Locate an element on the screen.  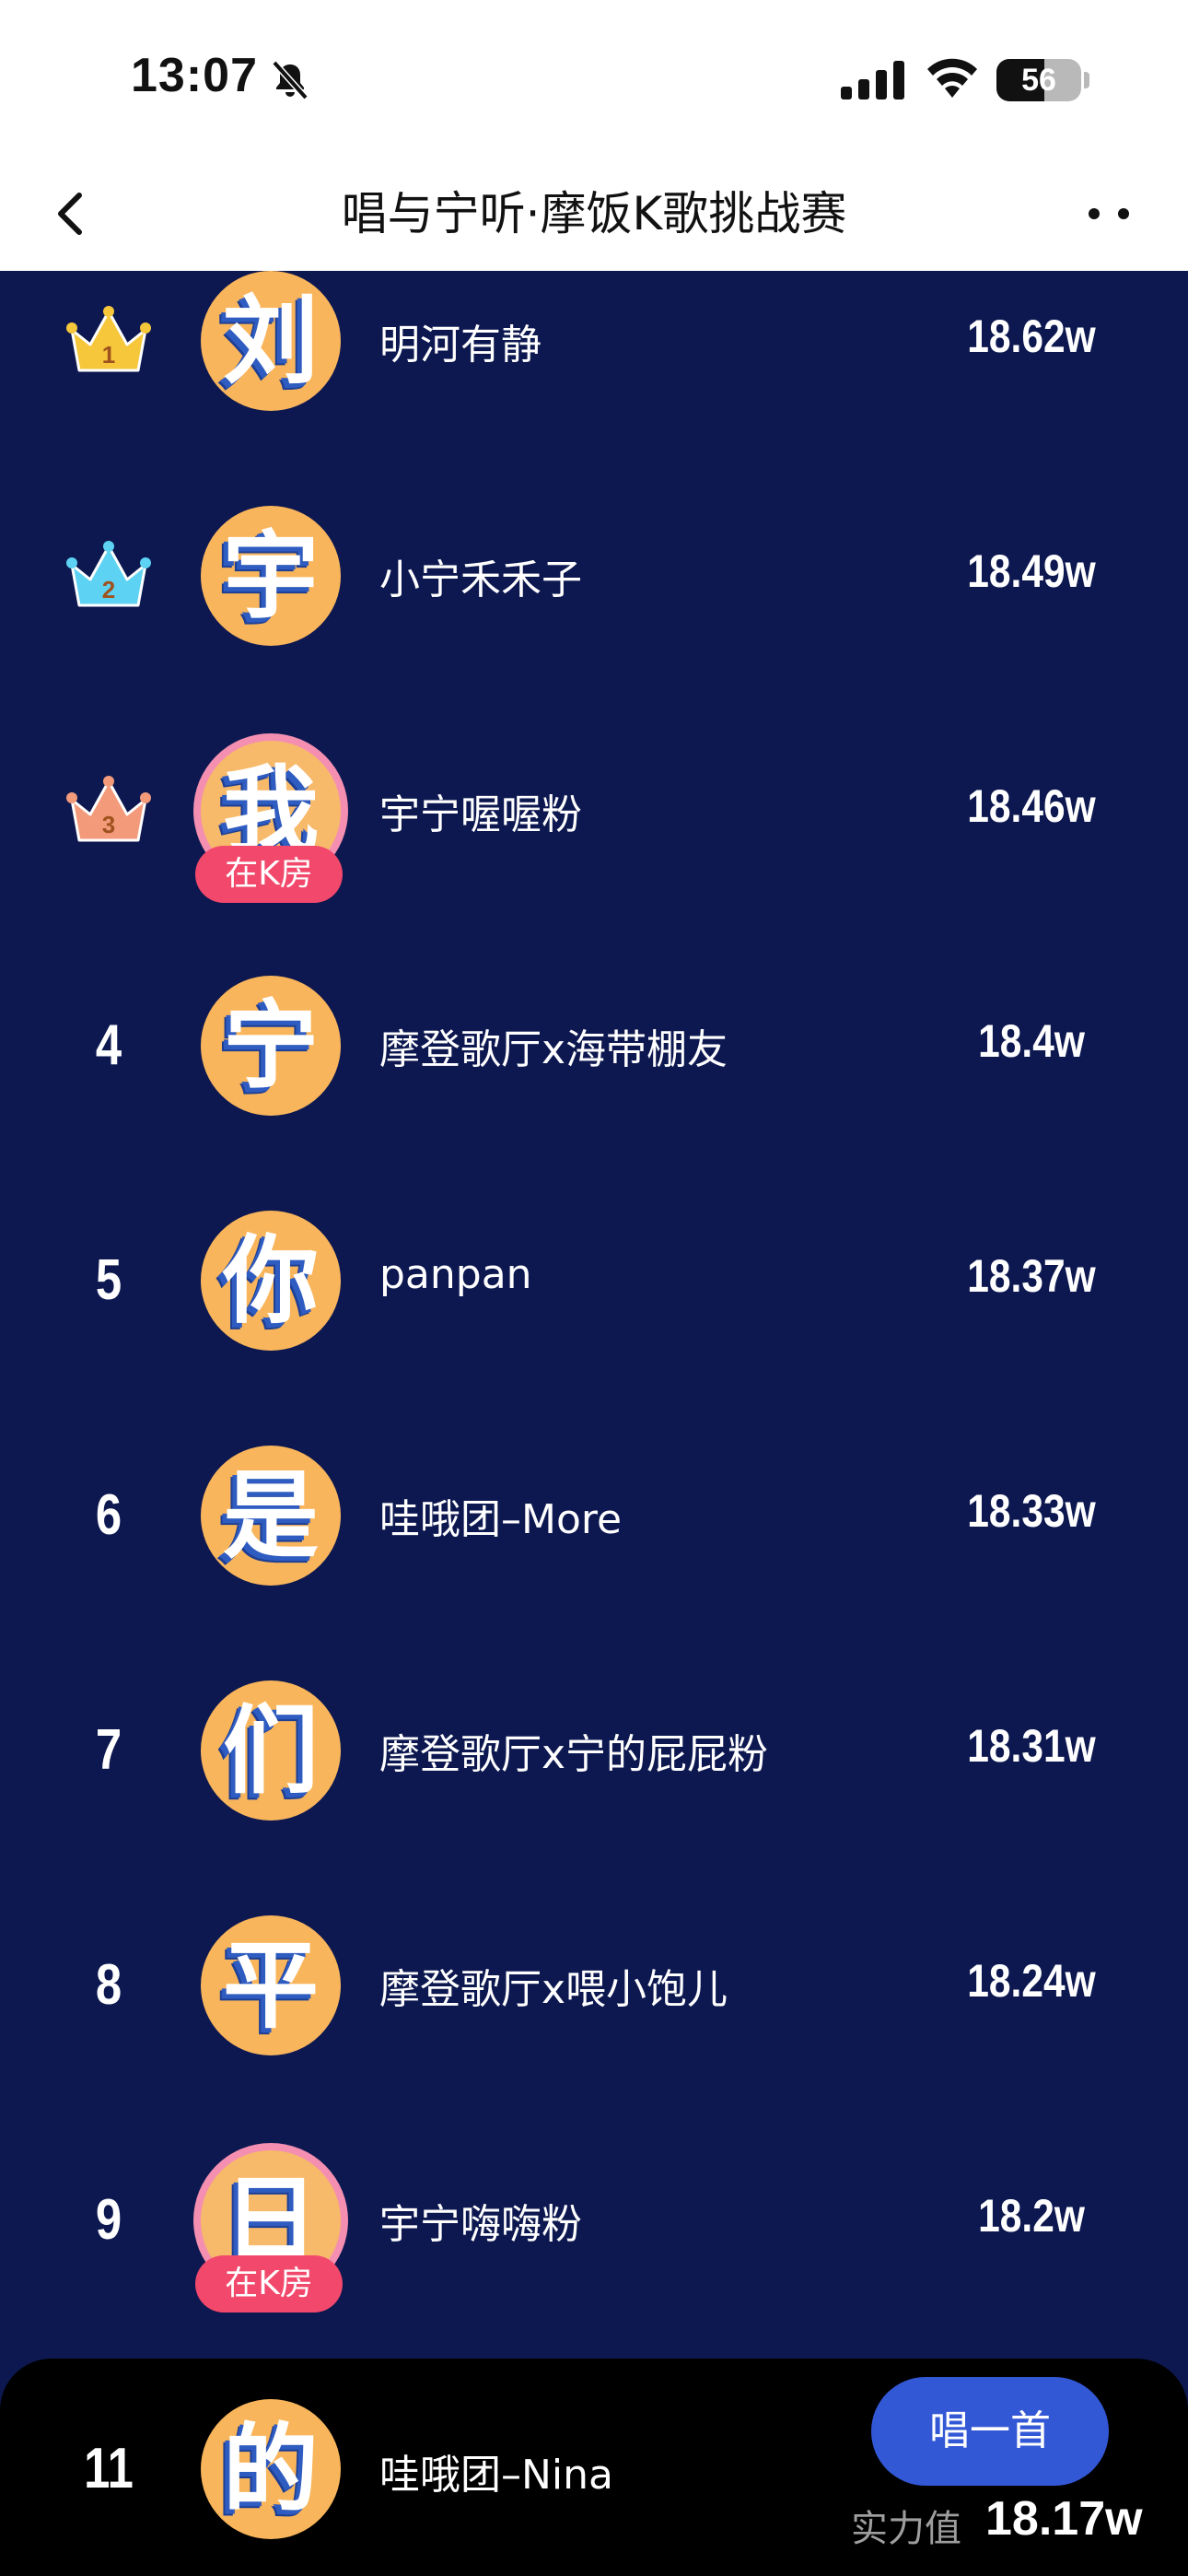
avatar: 宁 is located at coordinates (271, 1046).